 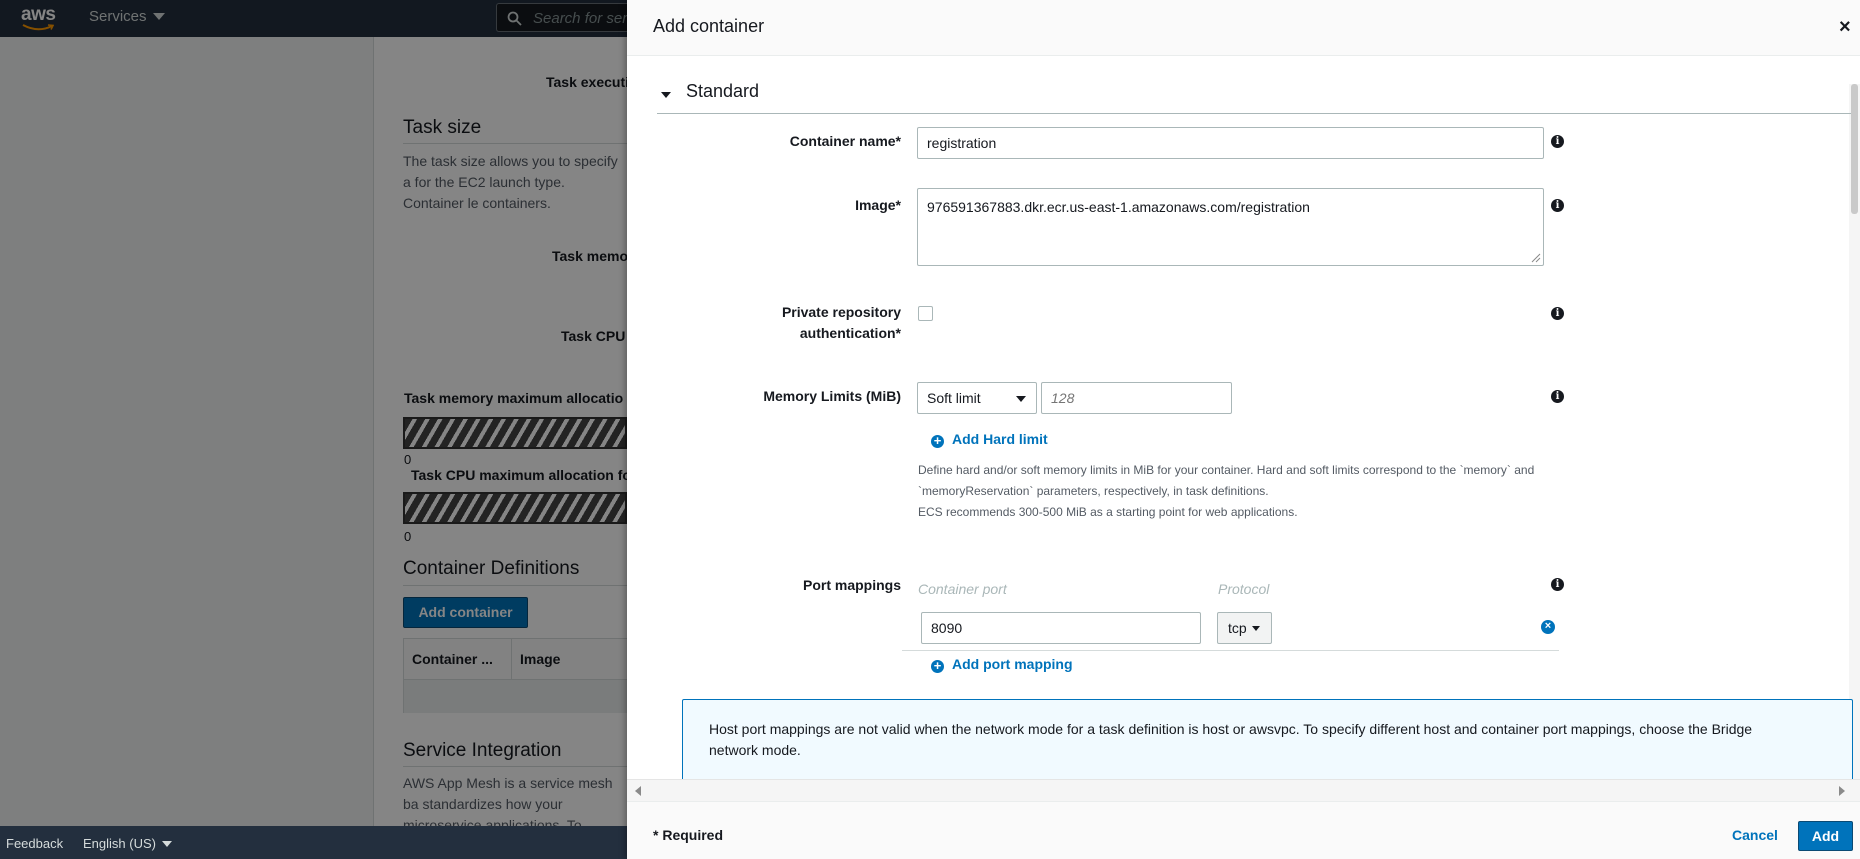 What do you see at coordinates (977, 398) in the screenshot?
I see `memory-limit-type-select: Soft limit` at bounding box center [977, 398].